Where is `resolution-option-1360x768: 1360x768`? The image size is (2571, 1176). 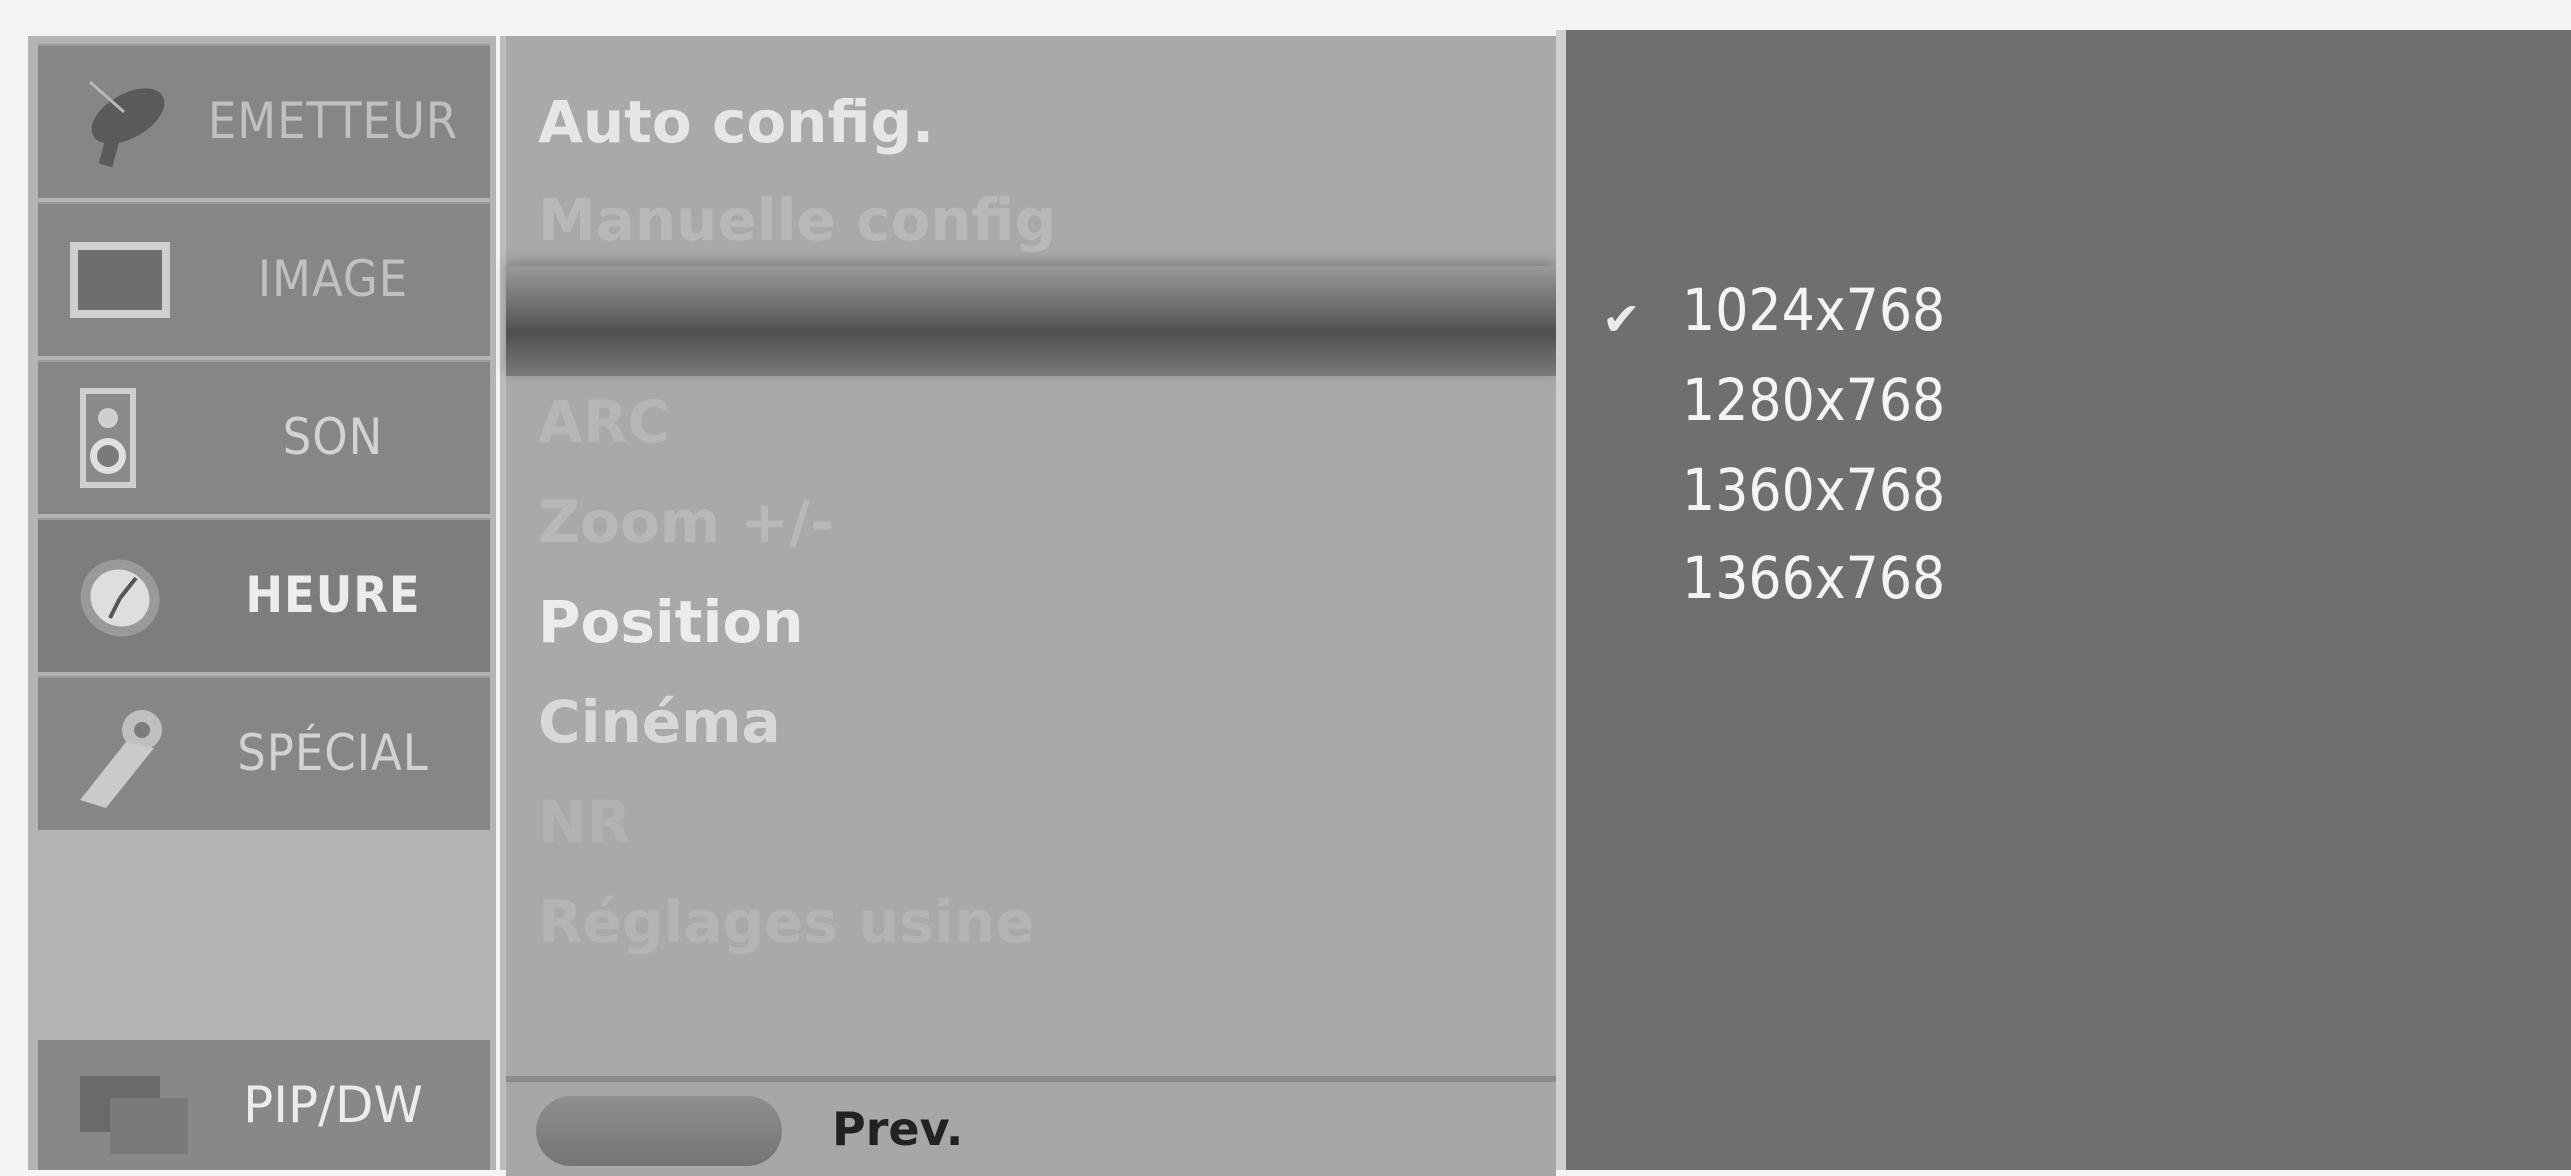
resolution-option-1360x768: 1360x768 is located at coordinates (1813, 490).